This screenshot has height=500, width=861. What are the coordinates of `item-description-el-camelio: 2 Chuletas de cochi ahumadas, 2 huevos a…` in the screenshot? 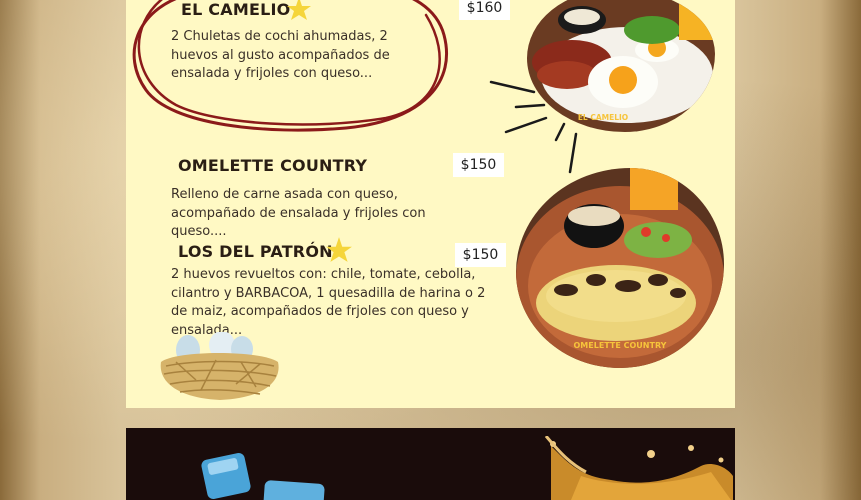 It's located at (280, 55).